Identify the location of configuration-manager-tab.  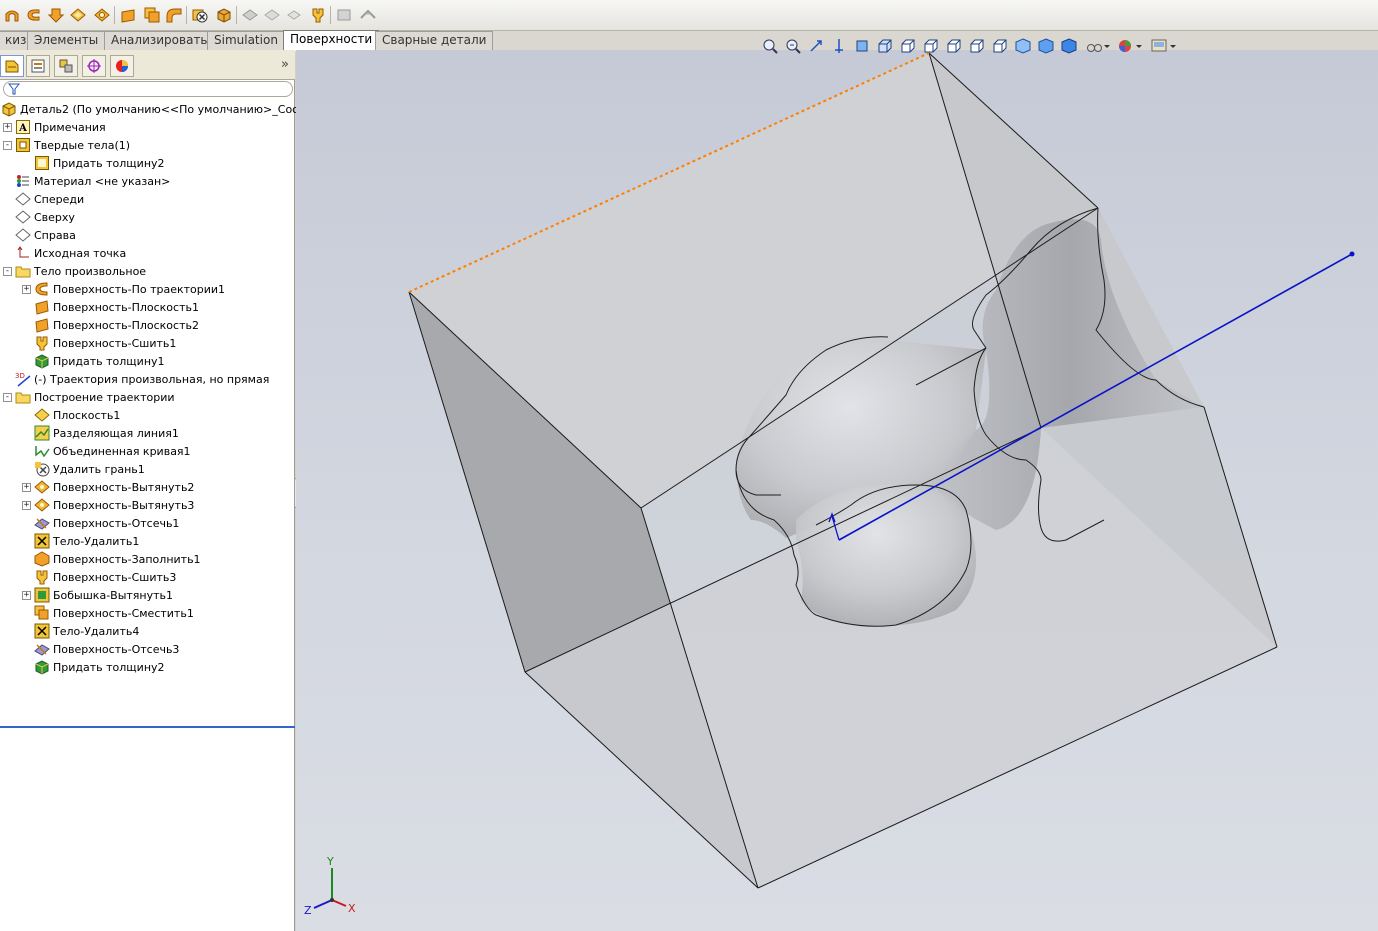
(66, 66).